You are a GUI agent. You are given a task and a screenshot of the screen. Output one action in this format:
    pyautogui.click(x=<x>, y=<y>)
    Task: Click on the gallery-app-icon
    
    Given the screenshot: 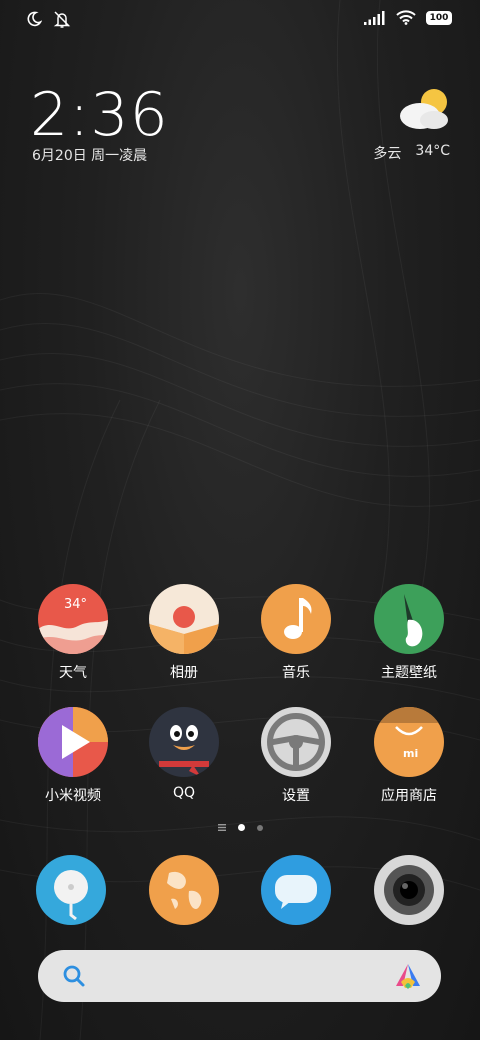 What is the action you would take?
    pyautogui.click(x=184, y=619)
    